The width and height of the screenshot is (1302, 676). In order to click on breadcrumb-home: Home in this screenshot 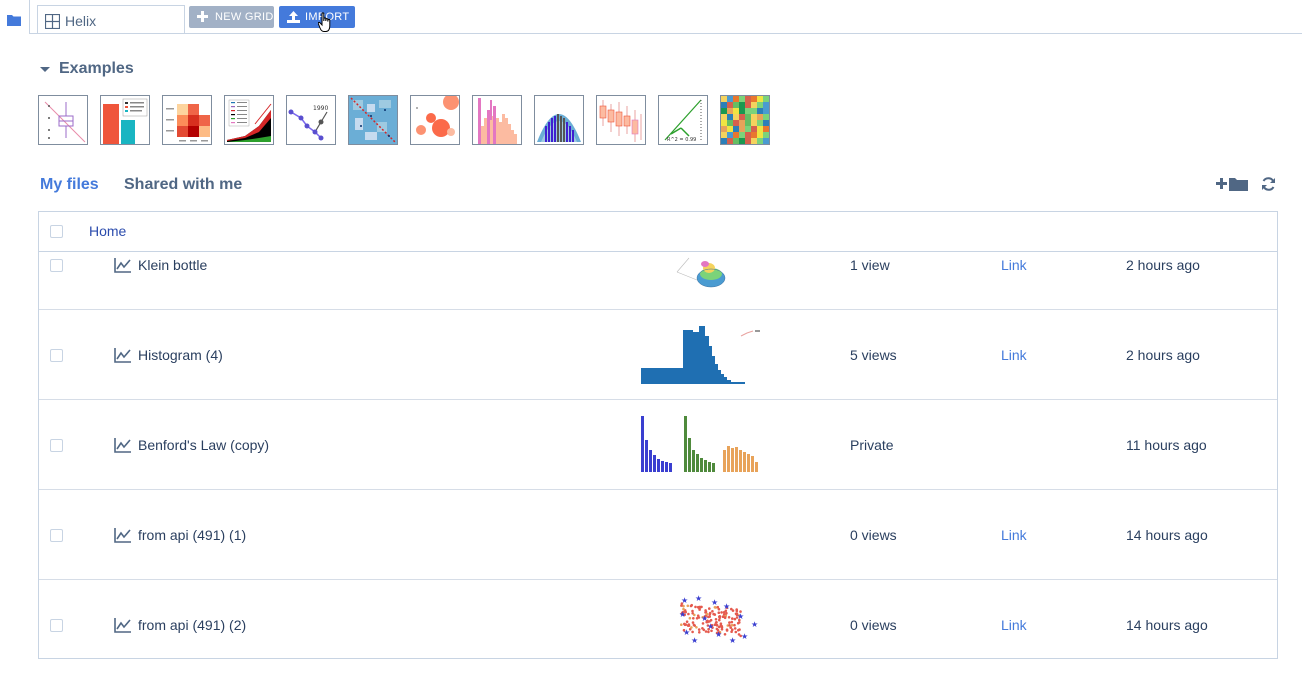, I will do `click(107, 231)`.